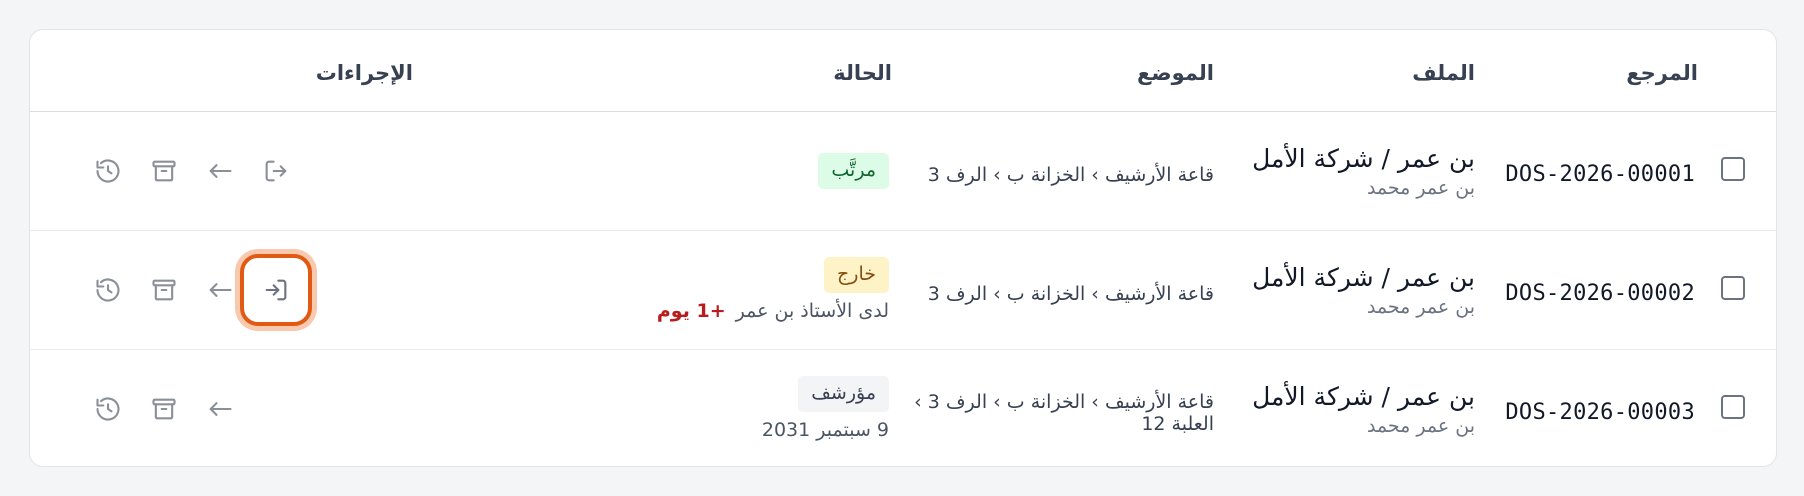 The height and width of the screenshot is (496, 1804). I want to click on reference-code: DOS-2026-00001, so click(1600, 174).